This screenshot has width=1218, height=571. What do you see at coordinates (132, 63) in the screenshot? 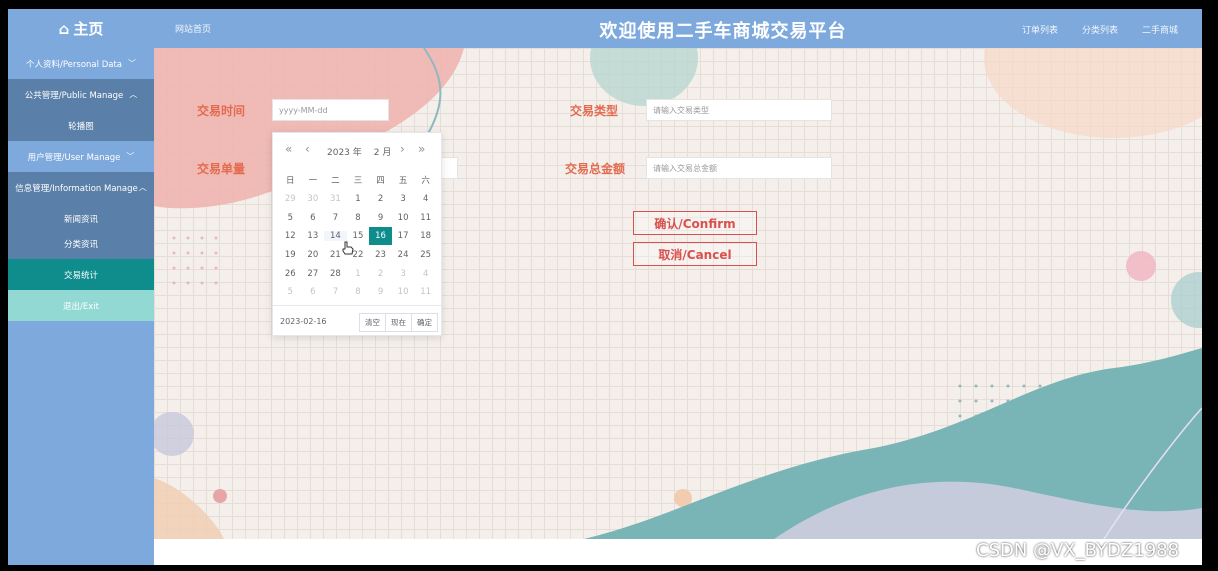
I see `chevron-down-icon: ﹀` at bounding box center [132, 63].